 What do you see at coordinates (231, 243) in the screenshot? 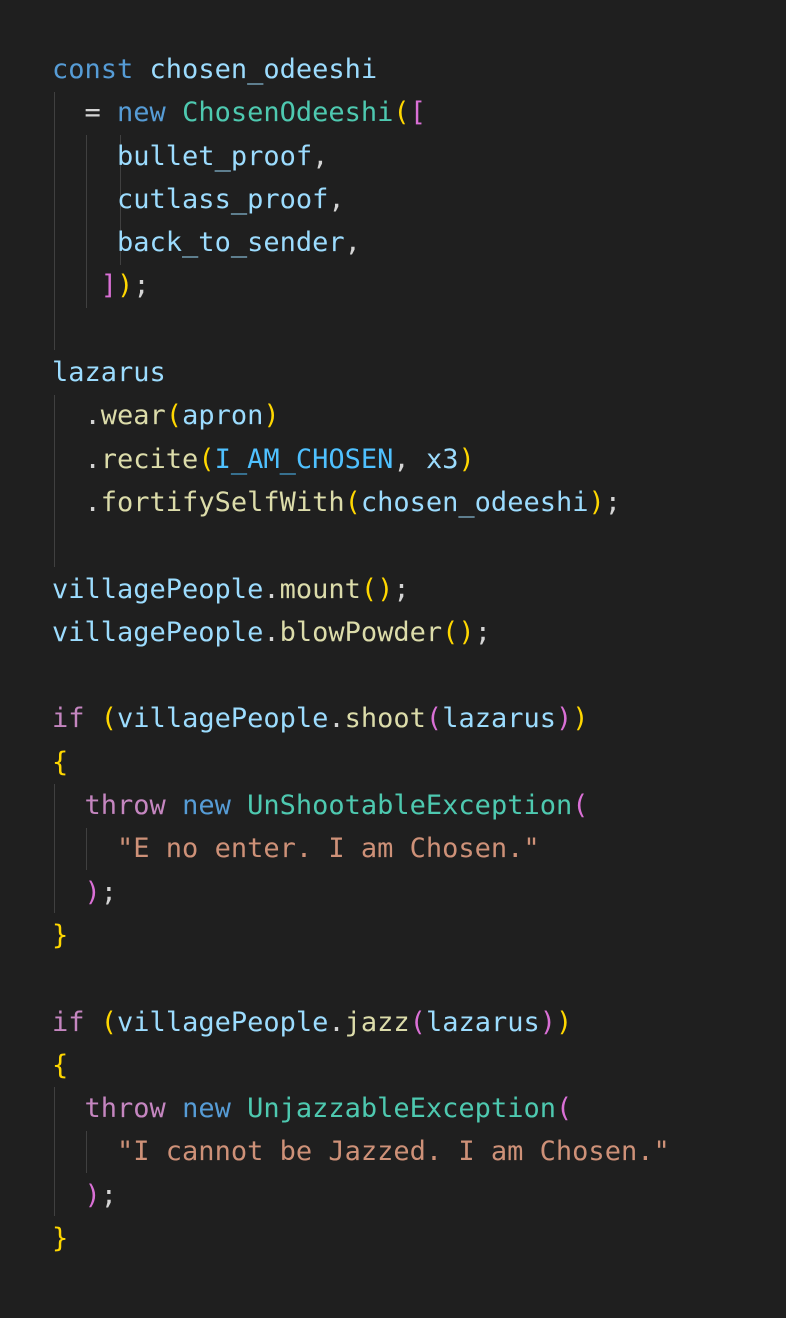
I see `code-token: back_to_sender` at bounding box center [231, 243].